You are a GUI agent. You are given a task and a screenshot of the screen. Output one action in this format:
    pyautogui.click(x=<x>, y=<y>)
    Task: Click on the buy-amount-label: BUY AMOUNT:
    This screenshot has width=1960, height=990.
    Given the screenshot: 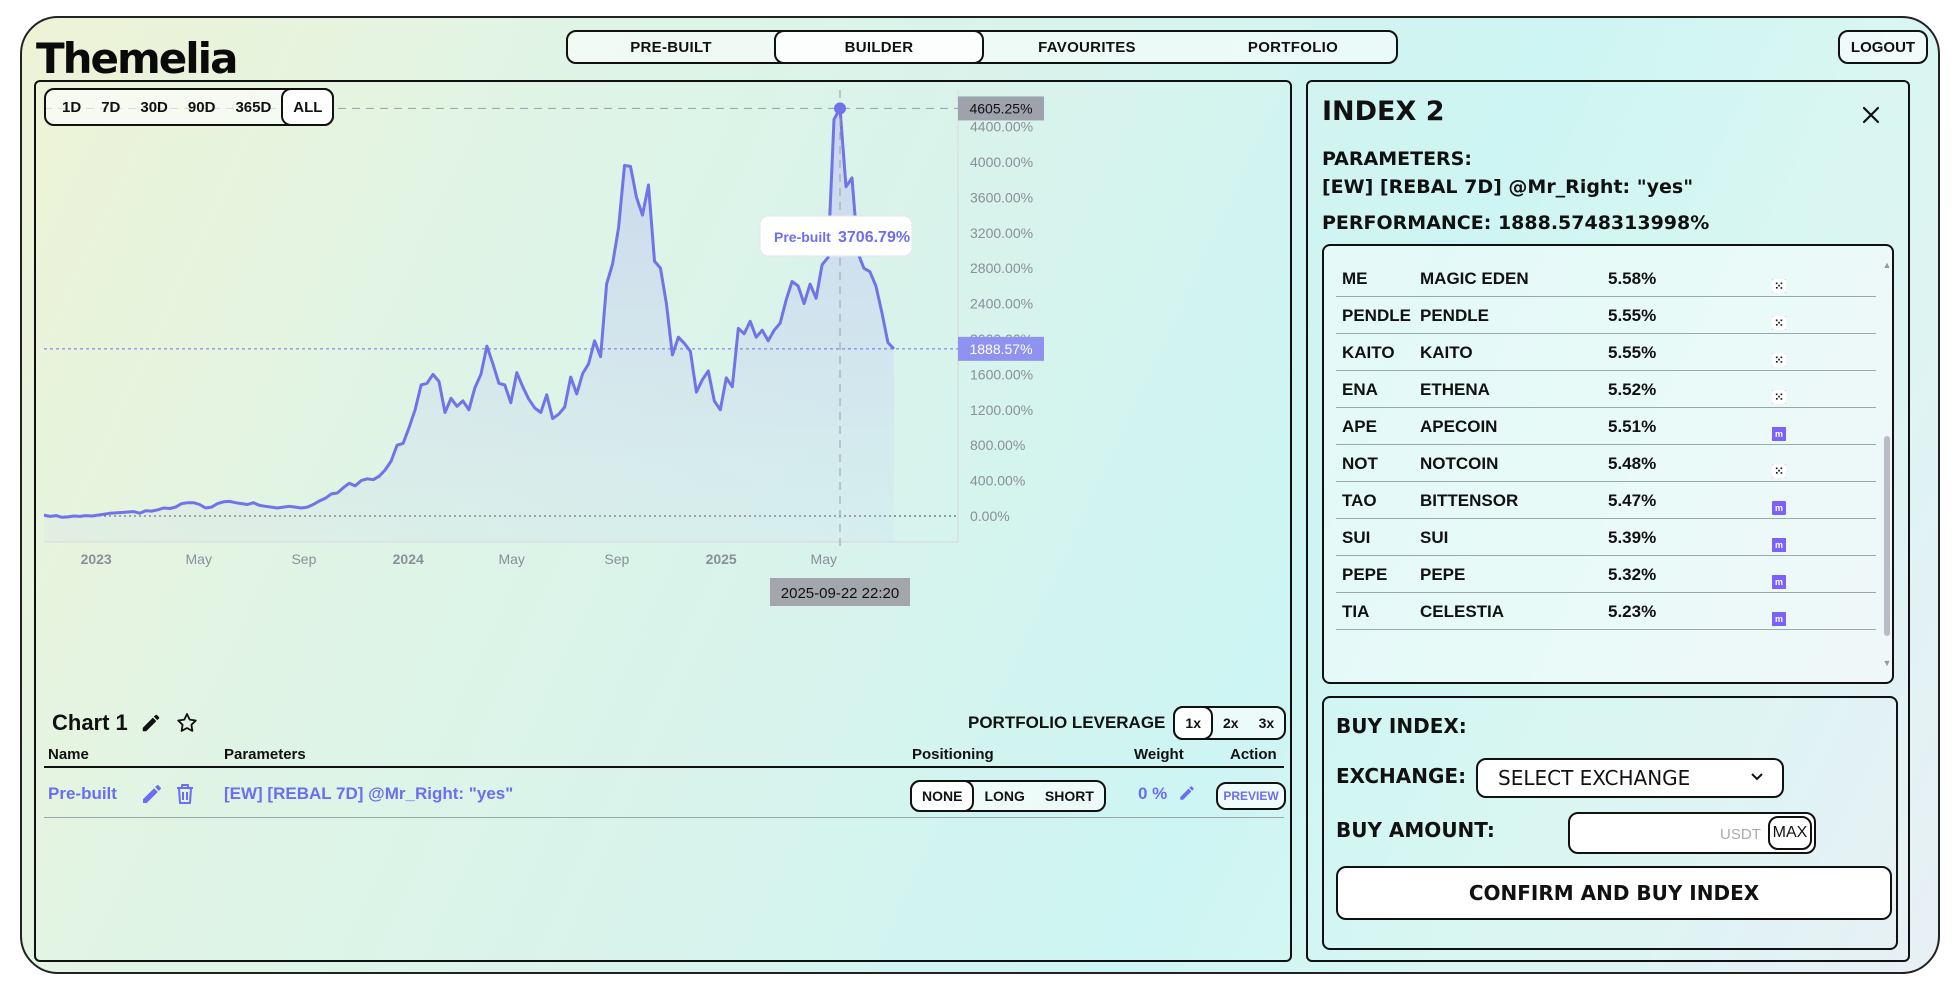 What is the action you would take?
    pyautogui.click(x=1415, y=830)
    